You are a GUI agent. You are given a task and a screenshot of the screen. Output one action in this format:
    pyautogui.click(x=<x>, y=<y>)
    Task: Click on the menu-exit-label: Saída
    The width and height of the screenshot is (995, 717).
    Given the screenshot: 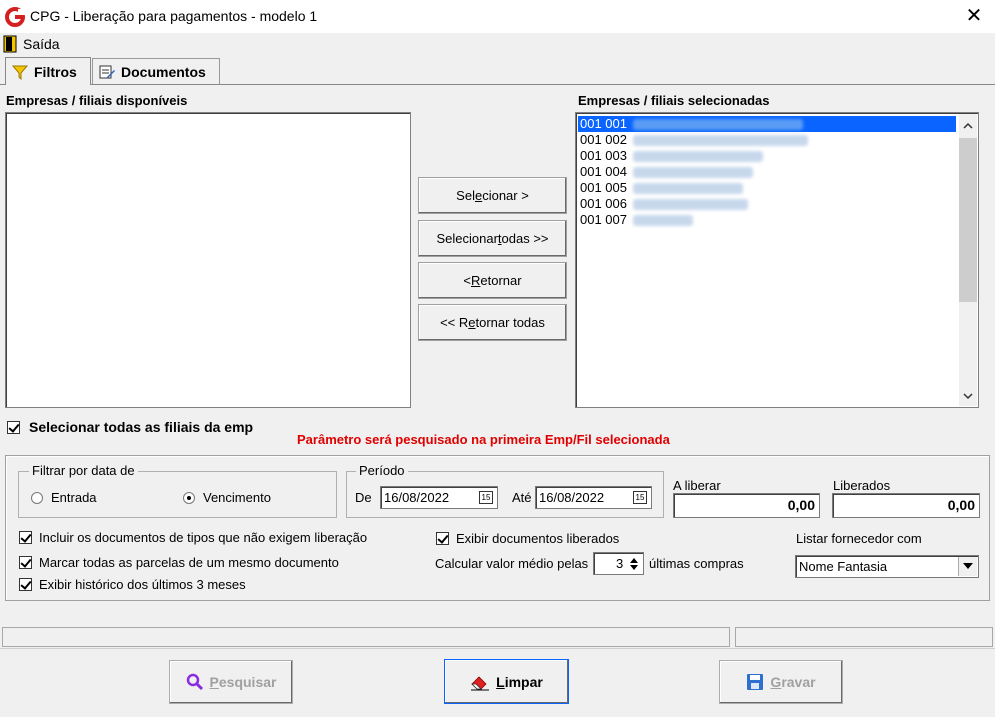 What is the action you would take?
    pyautogui.click(x=41, y=44)
    